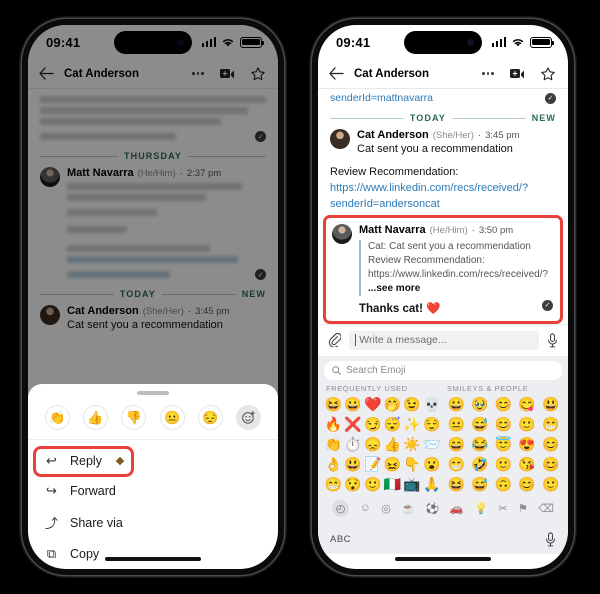  I want to click on emoji-key: ☀️, so click(412, 444).